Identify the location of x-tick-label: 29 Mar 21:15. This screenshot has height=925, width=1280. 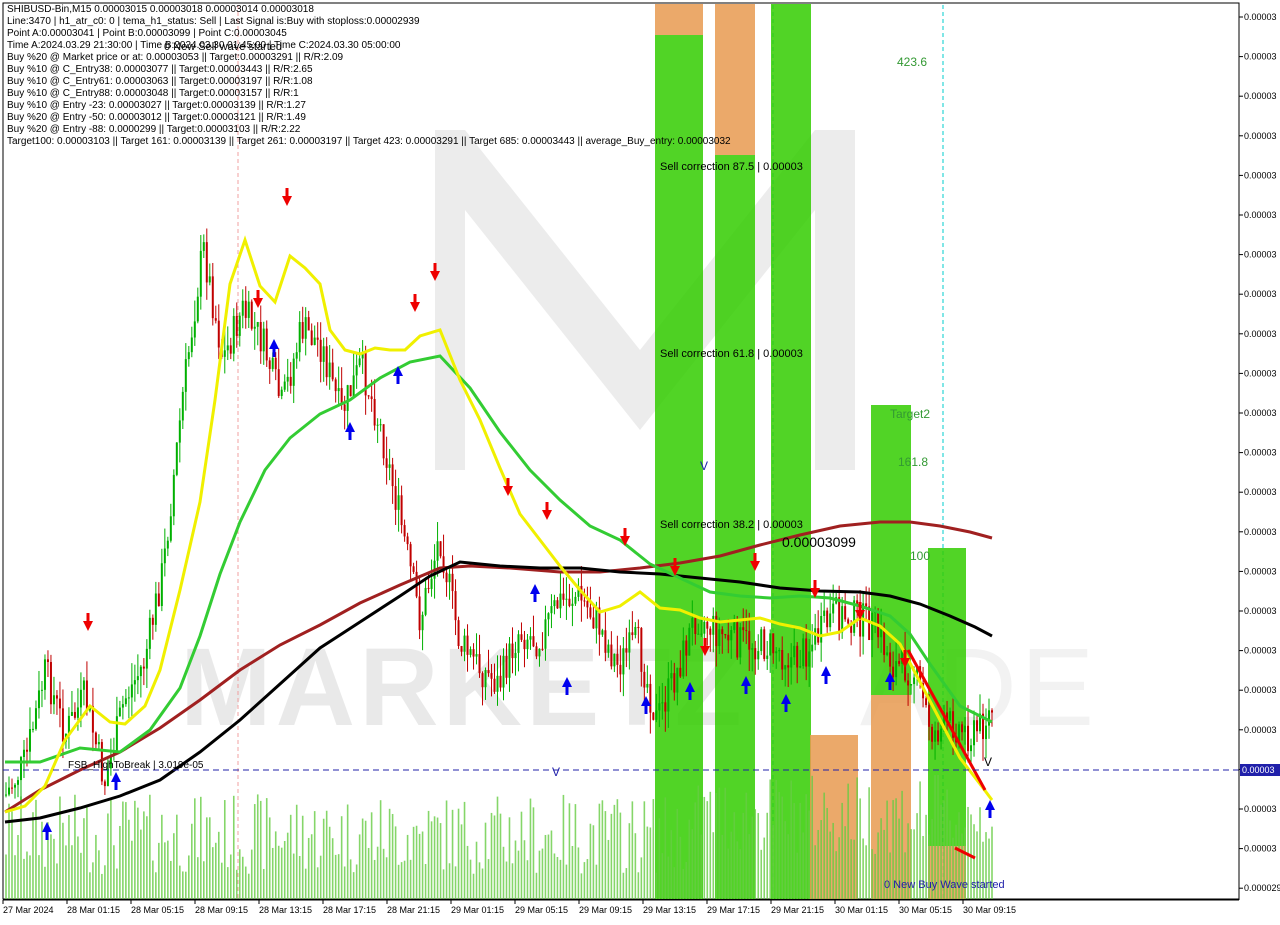
(797, 910).